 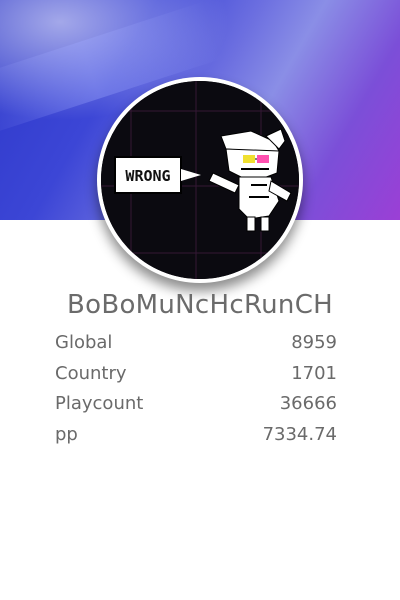 What do you see at coordinates (196, 437) in the screenshot?
I see `stat-row-pp: pp 7334.74` at bounding box center [196, 437].